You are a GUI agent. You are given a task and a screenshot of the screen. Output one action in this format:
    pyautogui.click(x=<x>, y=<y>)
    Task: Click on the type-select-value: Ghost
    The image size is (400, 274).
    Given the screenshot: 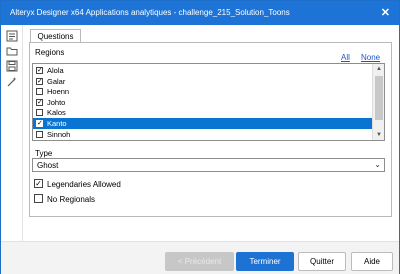 What is the action you would take?
    pyautogui.click(x=48, y=165)
    